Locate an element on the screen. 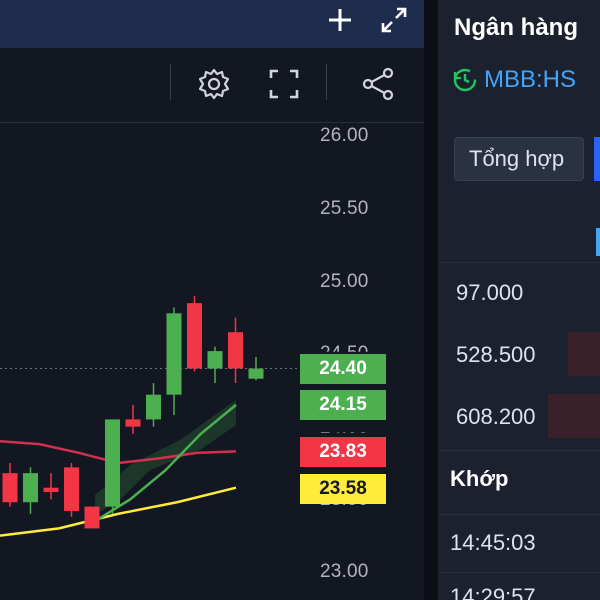  volume-value: 97.000 is located at coordinates (490, 292).